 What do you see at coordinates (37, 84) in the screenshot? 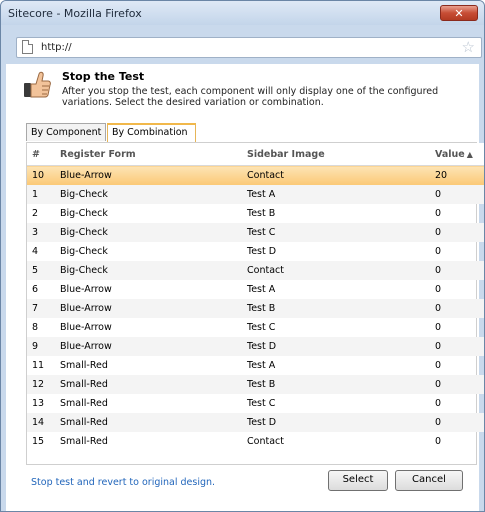
I see `thumbs-up-icon` at bounding box center [37, 84].